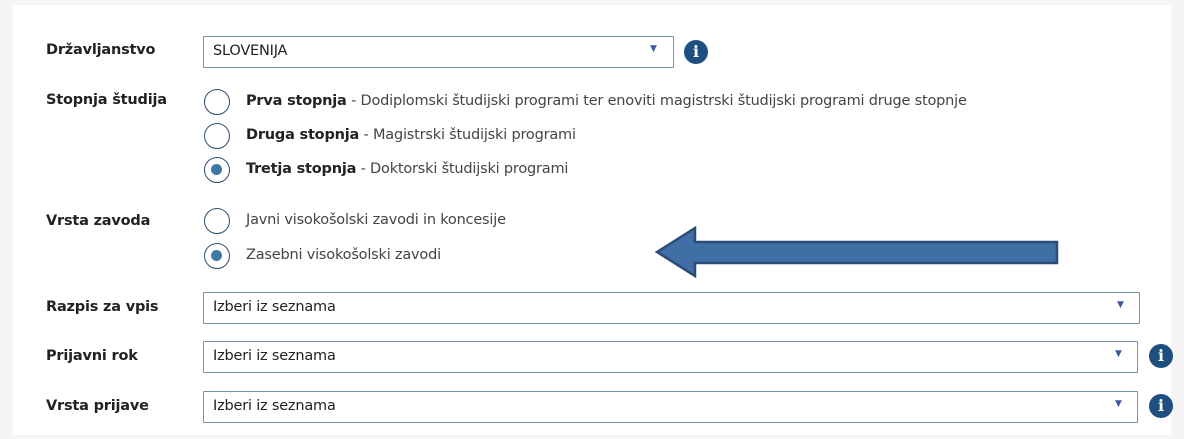 The width and height of the screenshot is (1184, 439). I want to click on left-arrow-icon, so click(857, 252).